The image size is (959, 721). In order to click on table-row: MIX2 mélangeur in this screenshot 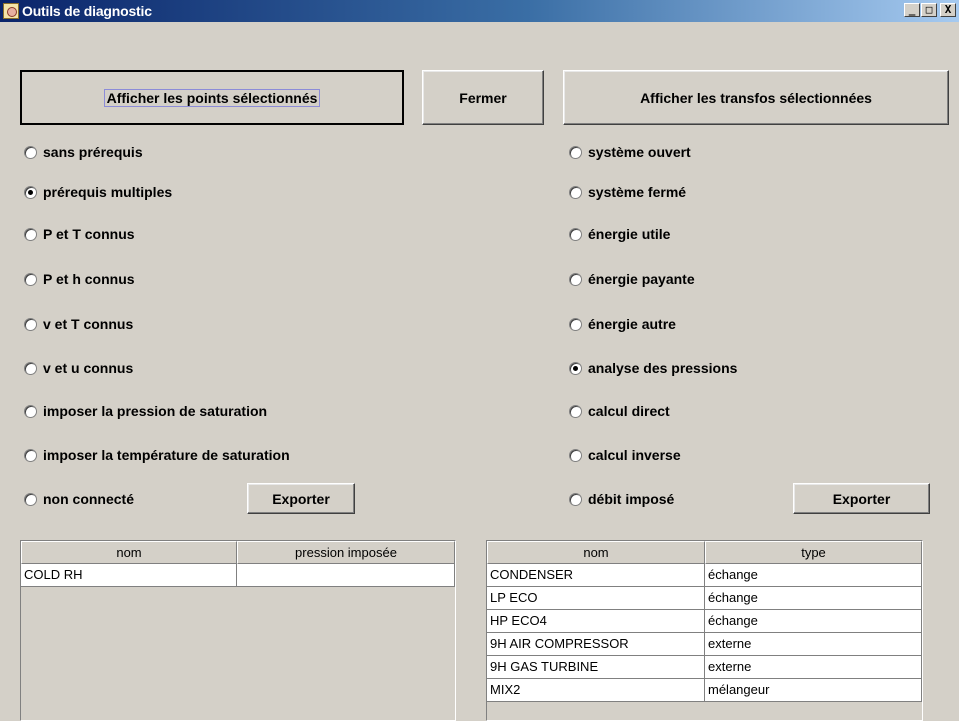, I will do `click(704, 690)`.